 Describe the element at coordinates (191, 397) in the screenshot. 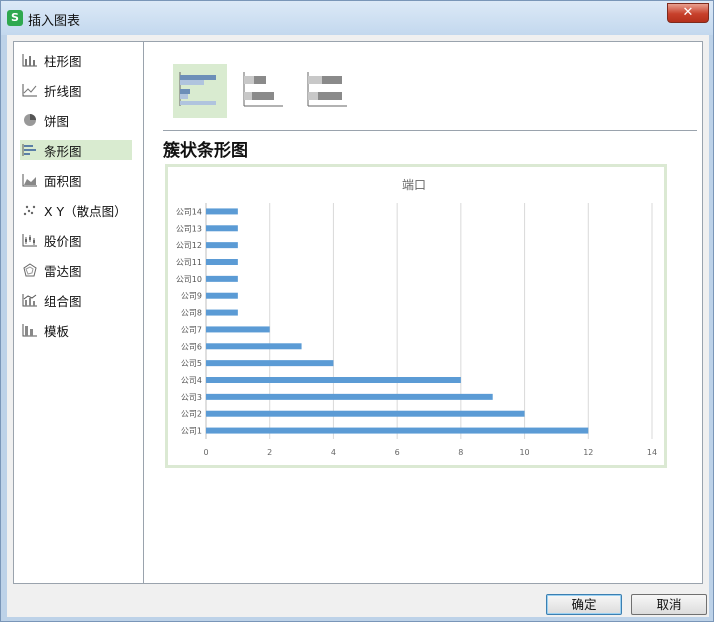

I see `y-tick-label: 公司3` at that location.